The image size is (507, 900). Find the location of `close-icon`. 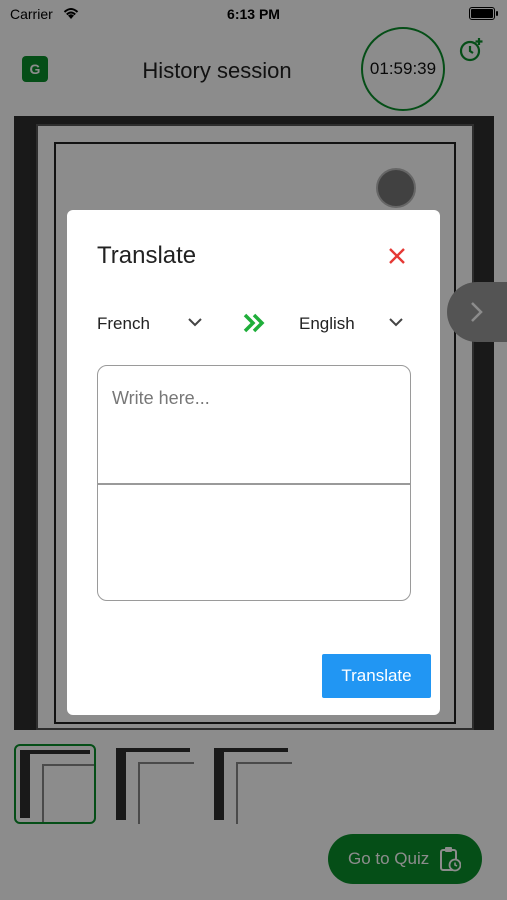

close-icon is located at coordinates (397, 256).